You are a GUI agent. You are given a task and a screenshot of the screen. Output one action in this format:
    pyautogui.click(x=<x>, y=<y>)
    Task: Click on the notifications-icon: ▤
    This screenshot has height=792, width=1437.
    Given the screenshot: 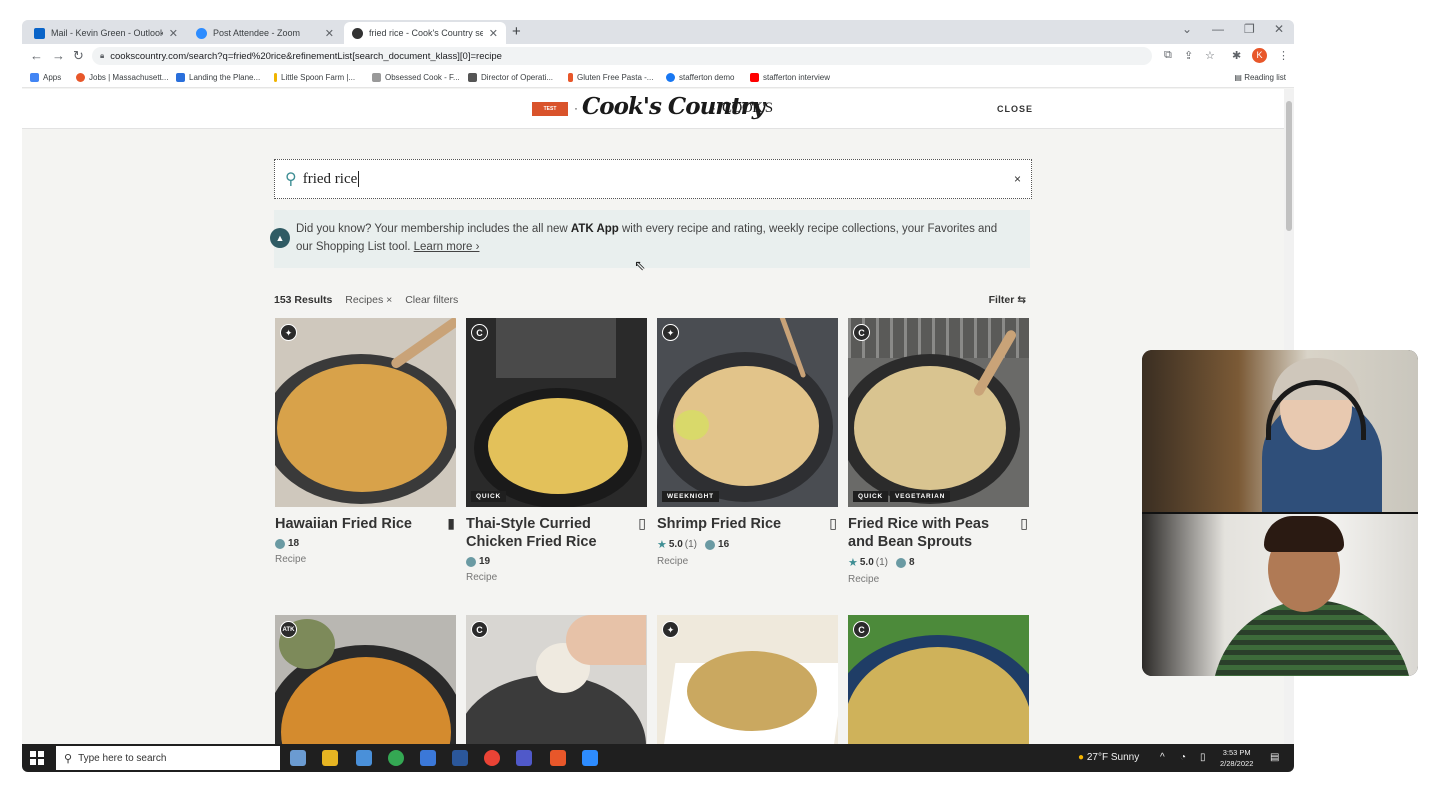 What is the action you would take?
    pyautogui.click(x=1274, y=757)
    